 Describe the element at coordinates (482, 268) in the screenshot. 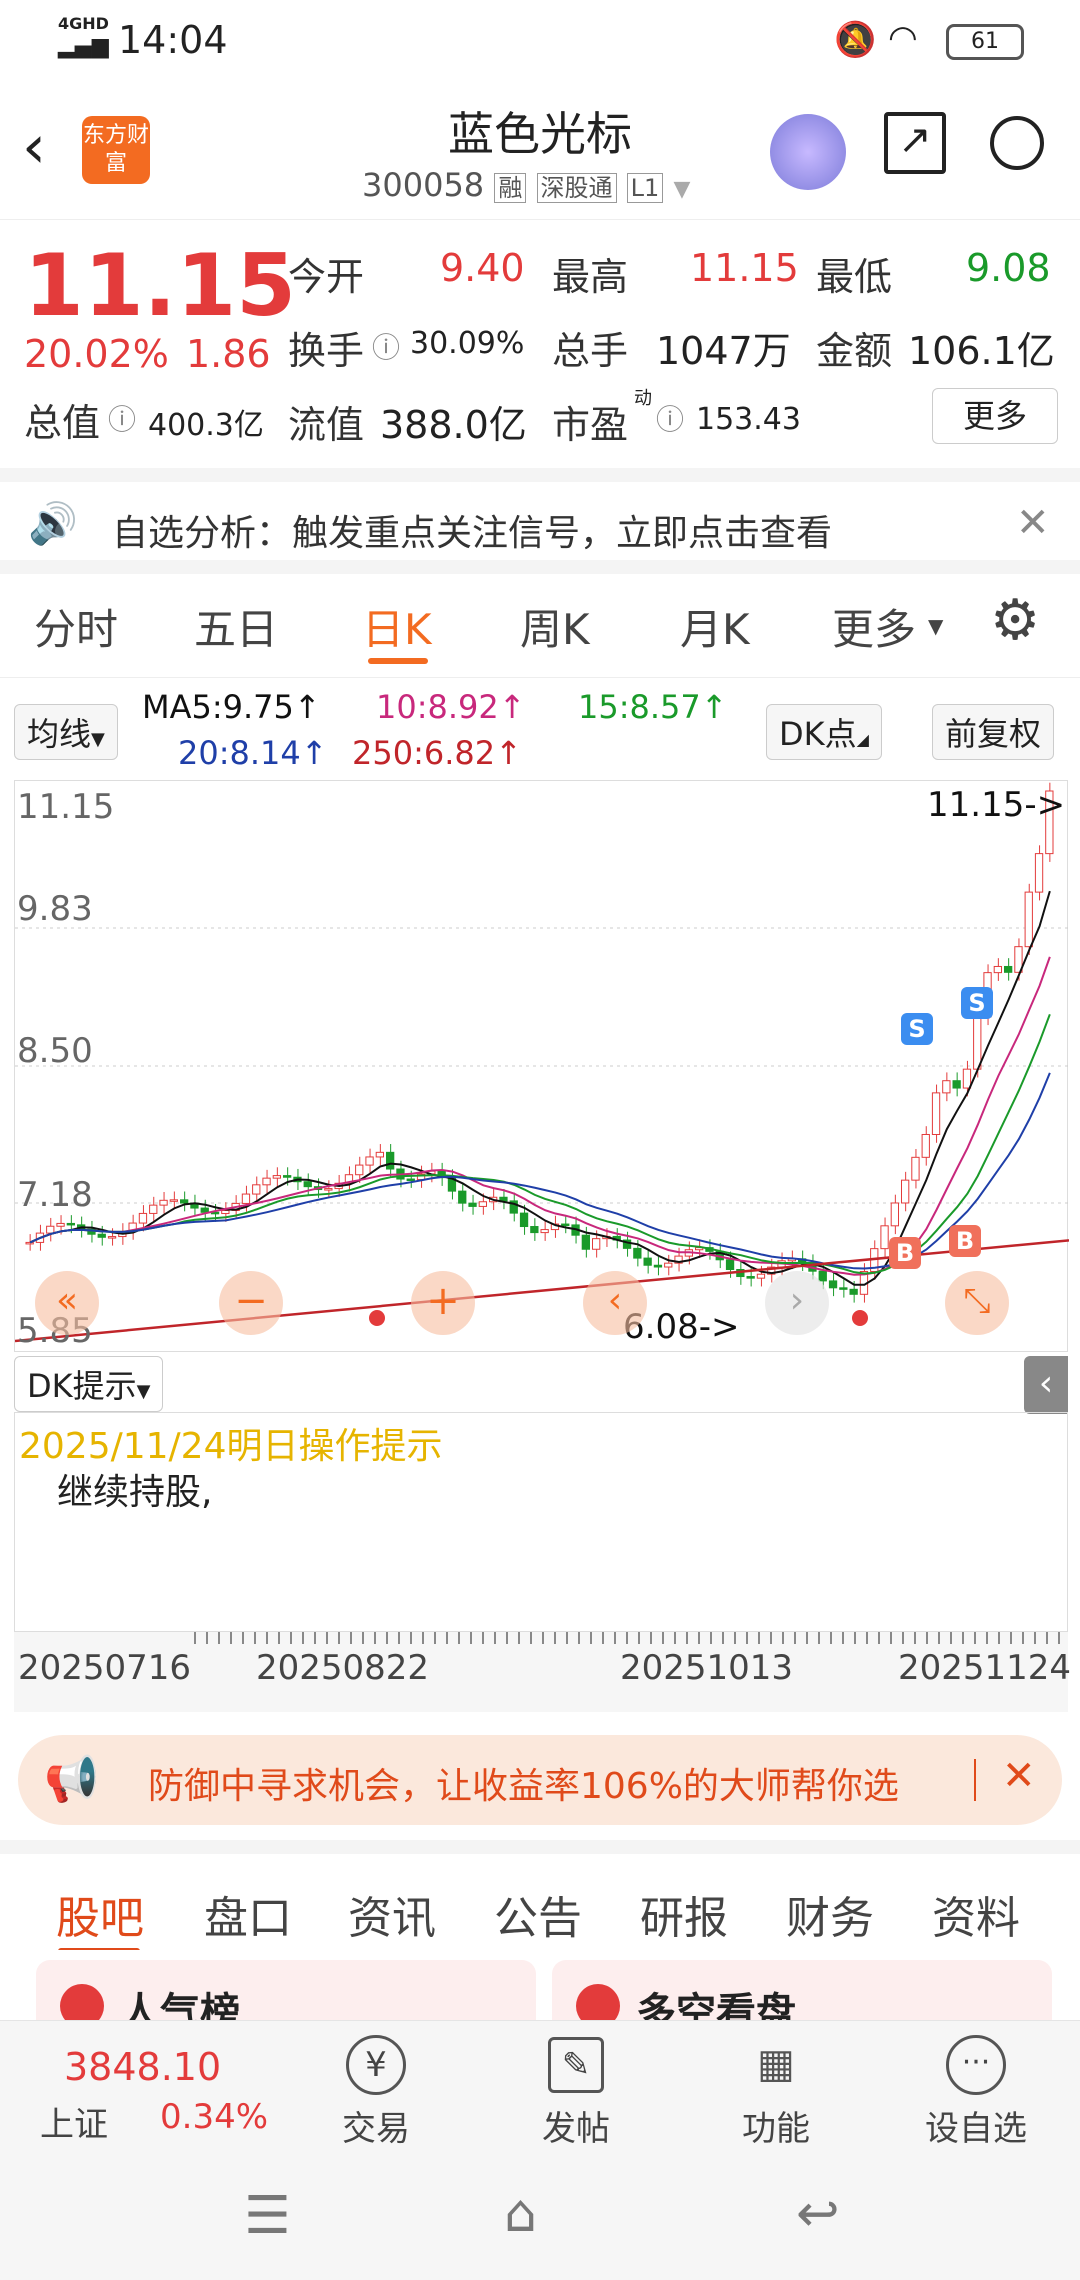

I see `open-value: 9.40` at that location.